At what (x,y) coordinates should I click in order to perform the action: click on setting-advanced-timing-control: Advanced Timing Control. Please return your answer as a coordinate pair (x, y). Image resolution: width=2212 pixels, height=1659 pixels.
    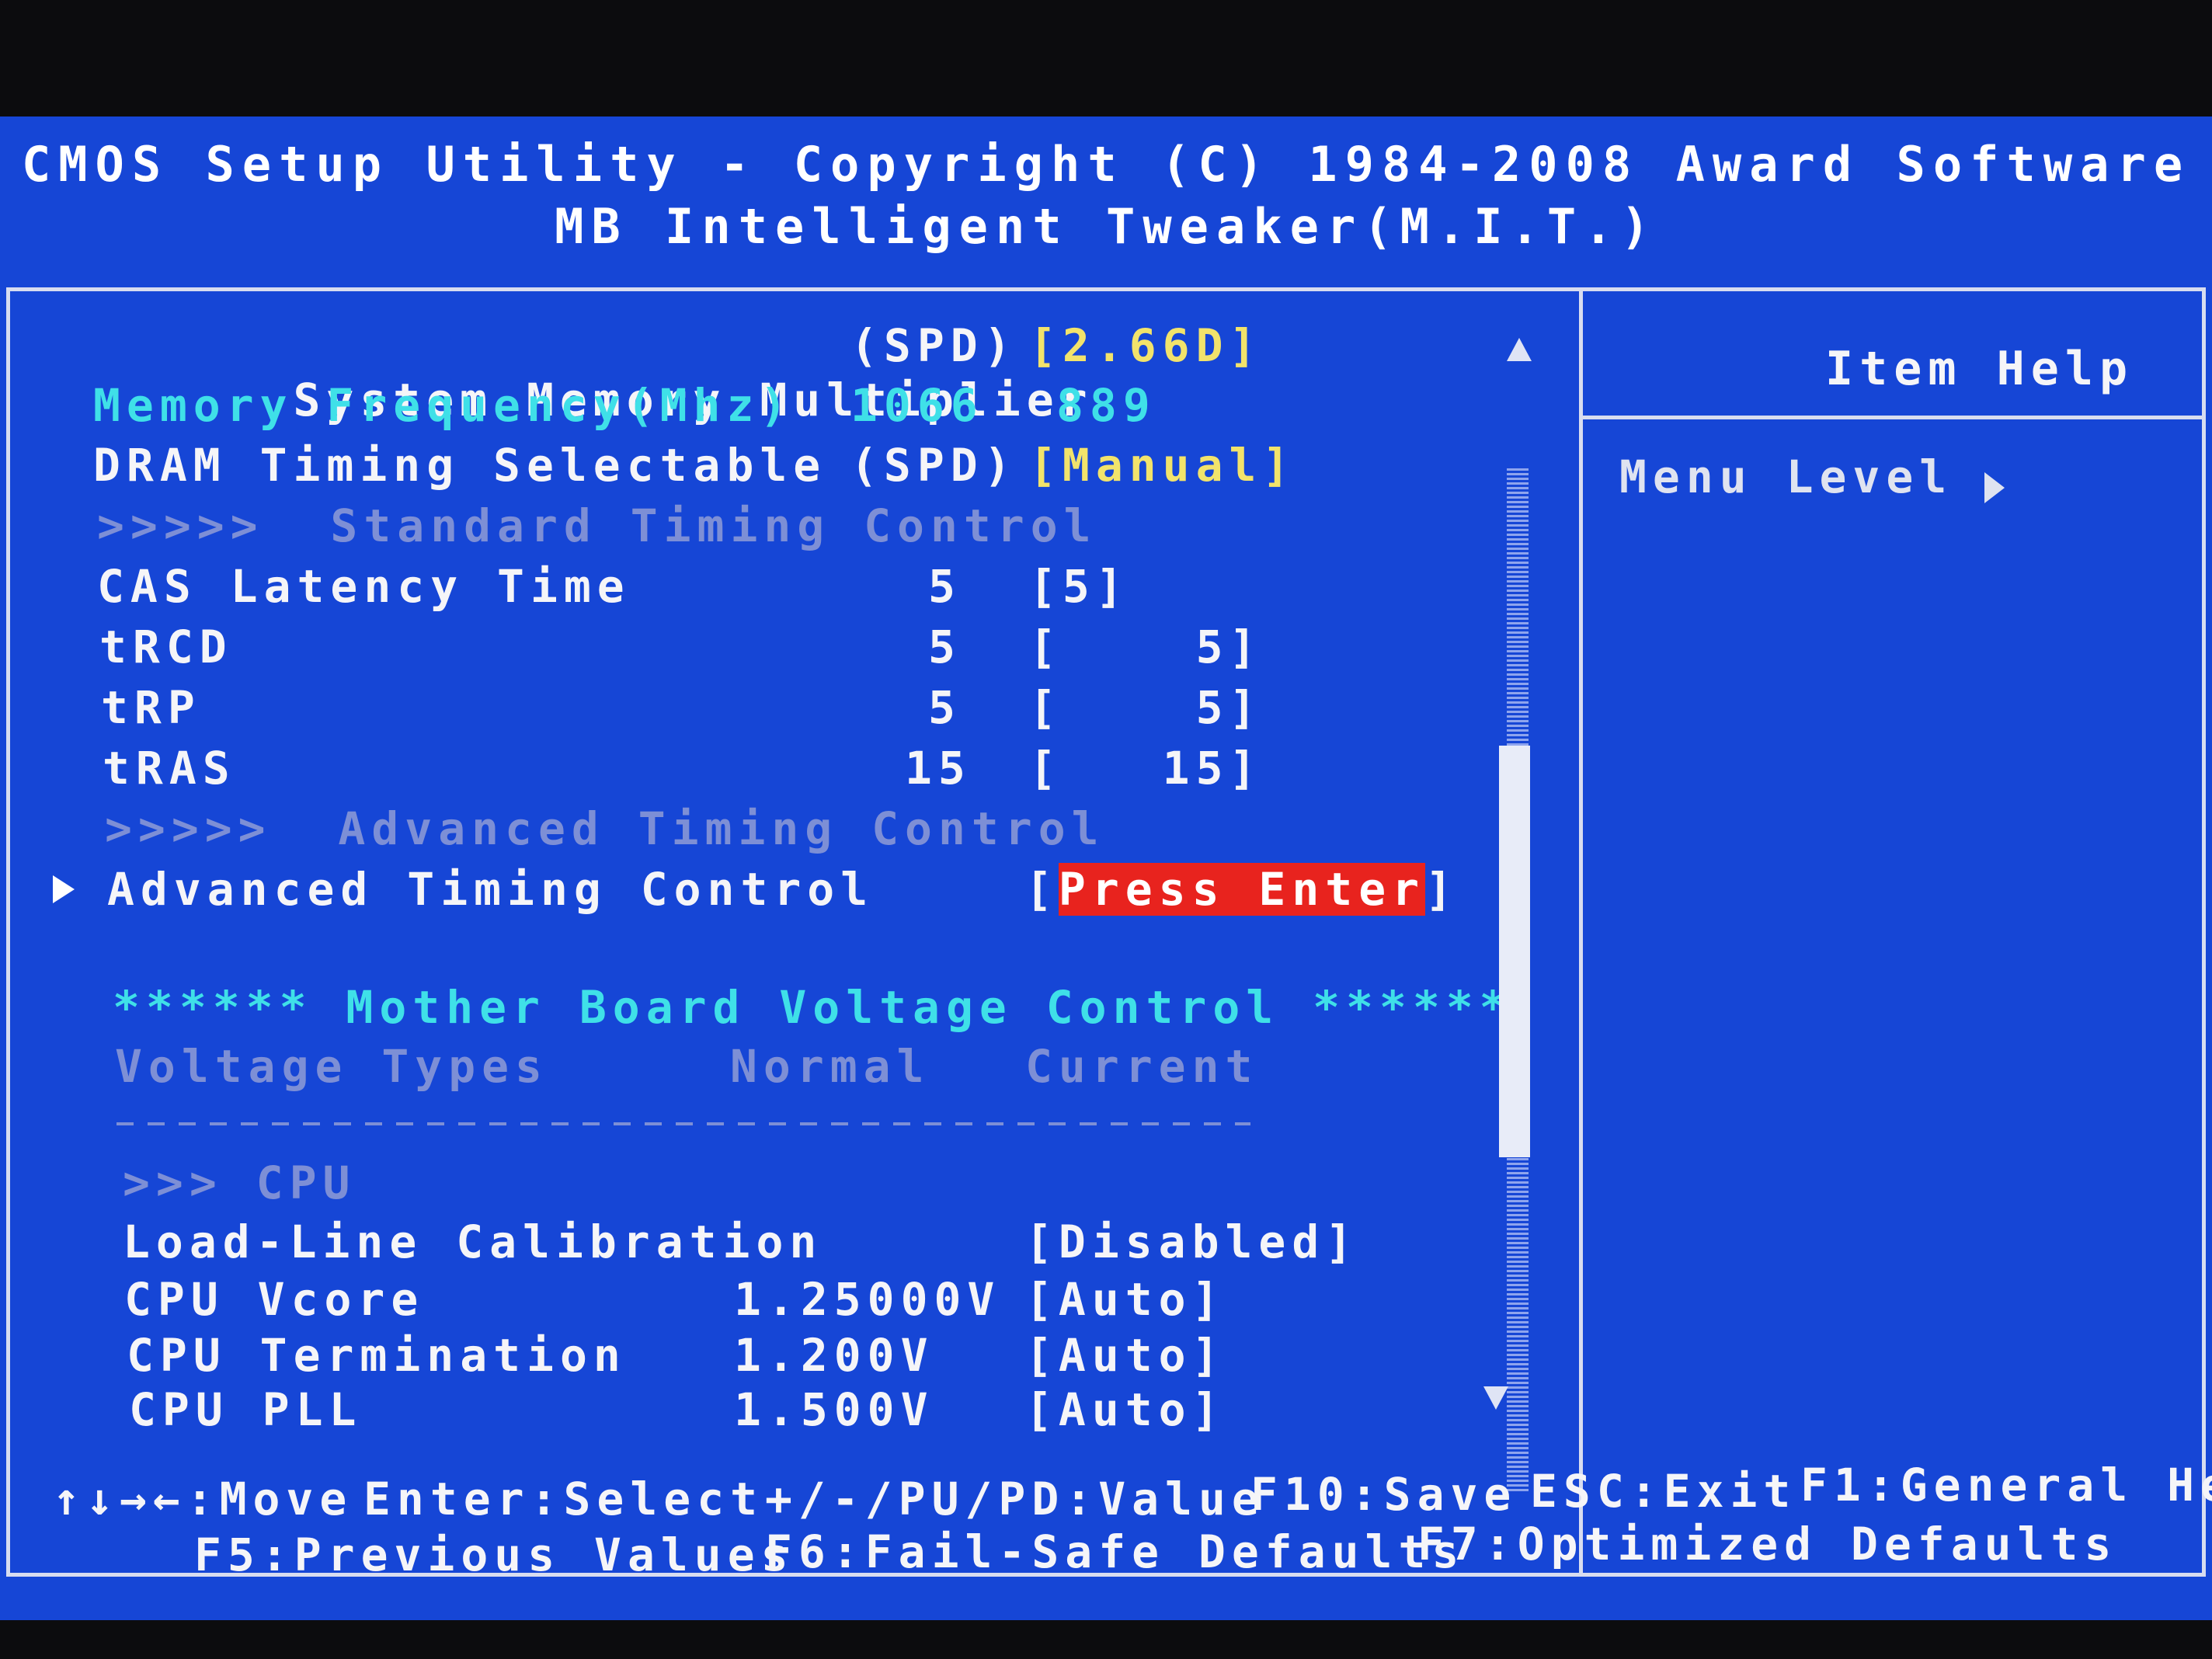
    Looking at the image, I should click on (490, 889).